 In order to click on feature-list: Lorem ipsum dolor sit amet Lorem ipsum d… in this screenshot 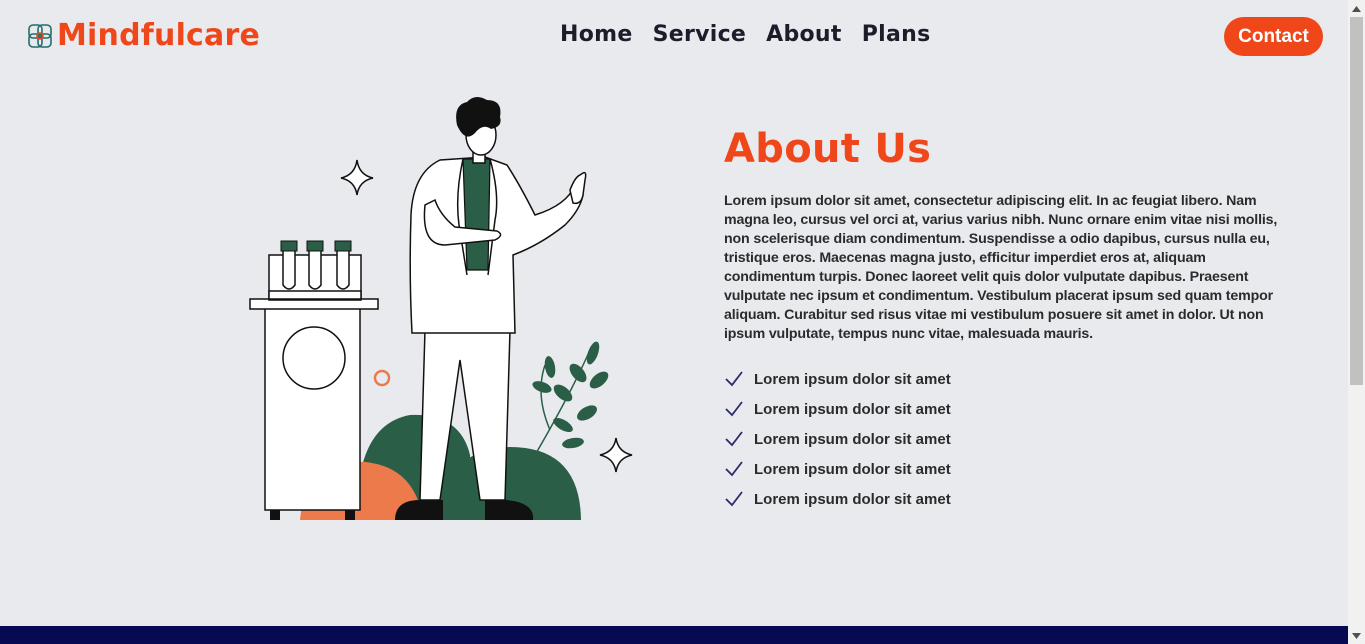, I will do `click(1011, 439)`.